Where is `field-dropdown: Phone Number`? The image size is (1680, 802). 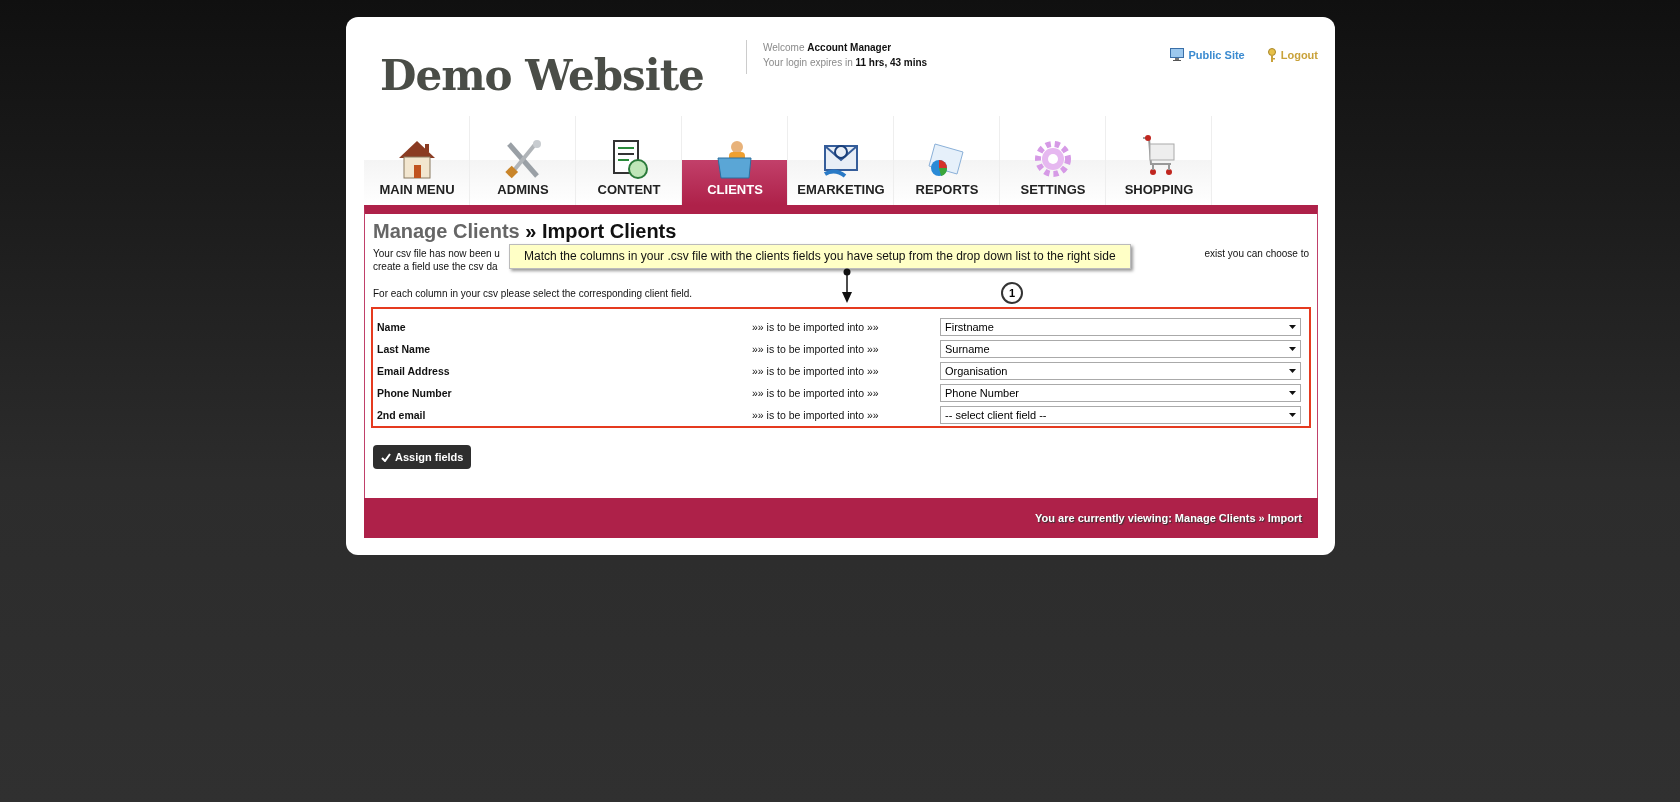
field-dropdown: Phone Number is located at coordinates (1120, 393).